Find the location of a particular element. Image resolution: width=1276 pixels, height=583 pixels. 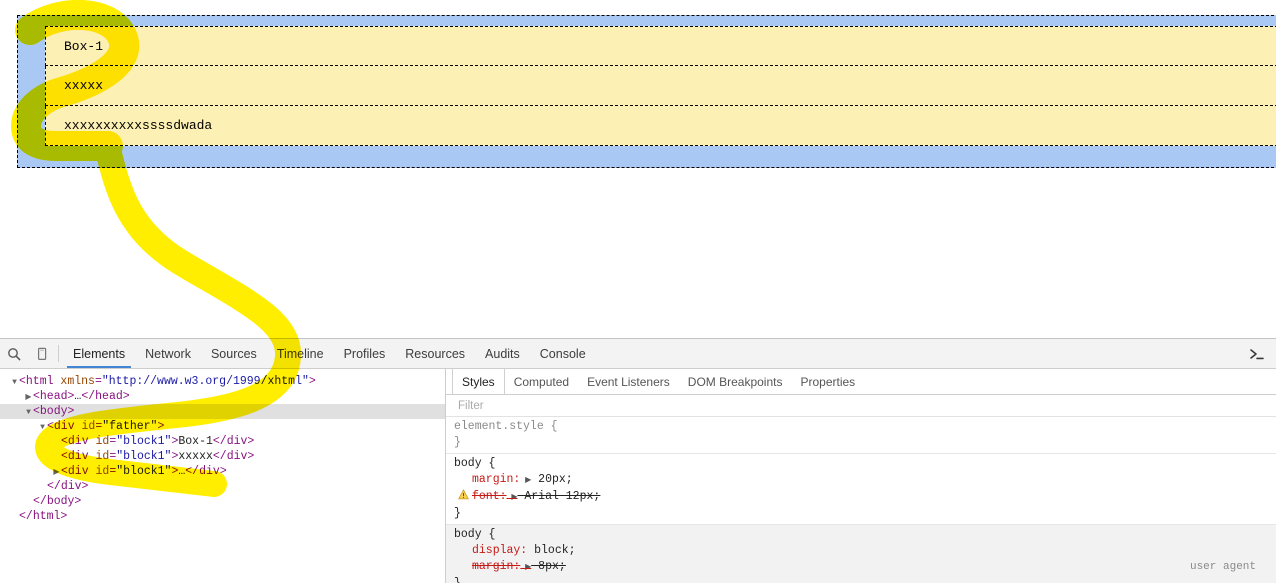

css-value: block; is located at coordinates (551, 550).